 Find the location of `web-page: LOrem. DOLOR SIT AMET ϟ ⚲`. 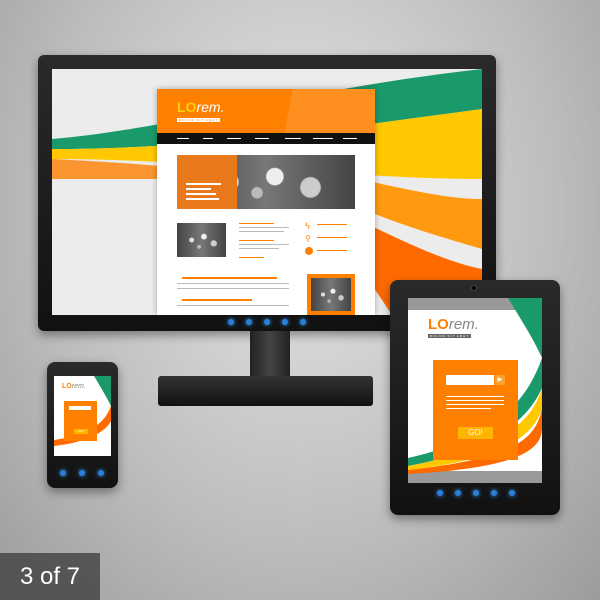

web-page: LOrem. DOLOR SIT AMET ϟ ⚲ is located at coordinates (266, 202).